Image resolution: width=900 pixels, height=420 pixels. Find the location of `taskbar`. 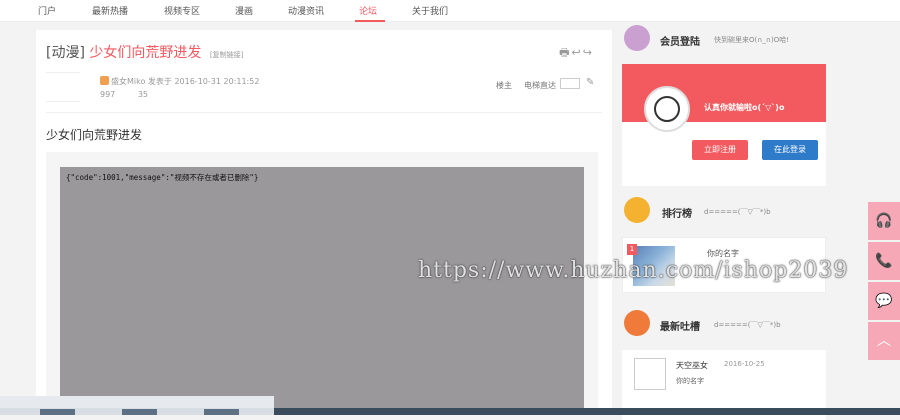

taskbar is located at coordinates (450, 405).